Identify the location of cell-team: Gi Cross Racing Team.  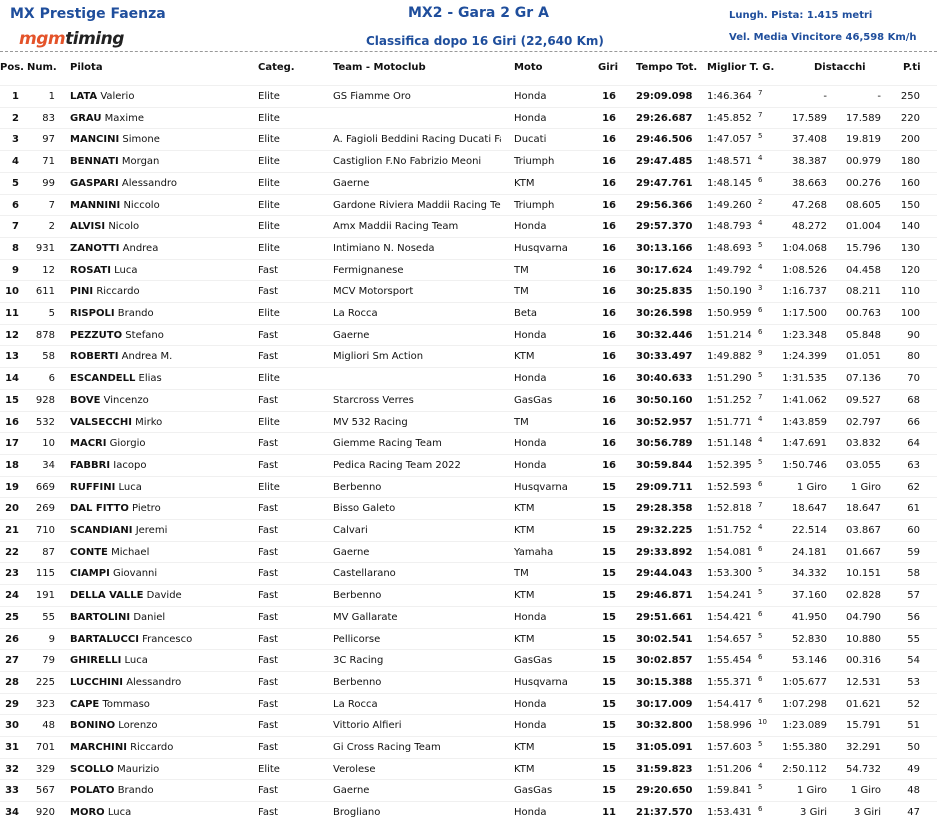
(387, 747).